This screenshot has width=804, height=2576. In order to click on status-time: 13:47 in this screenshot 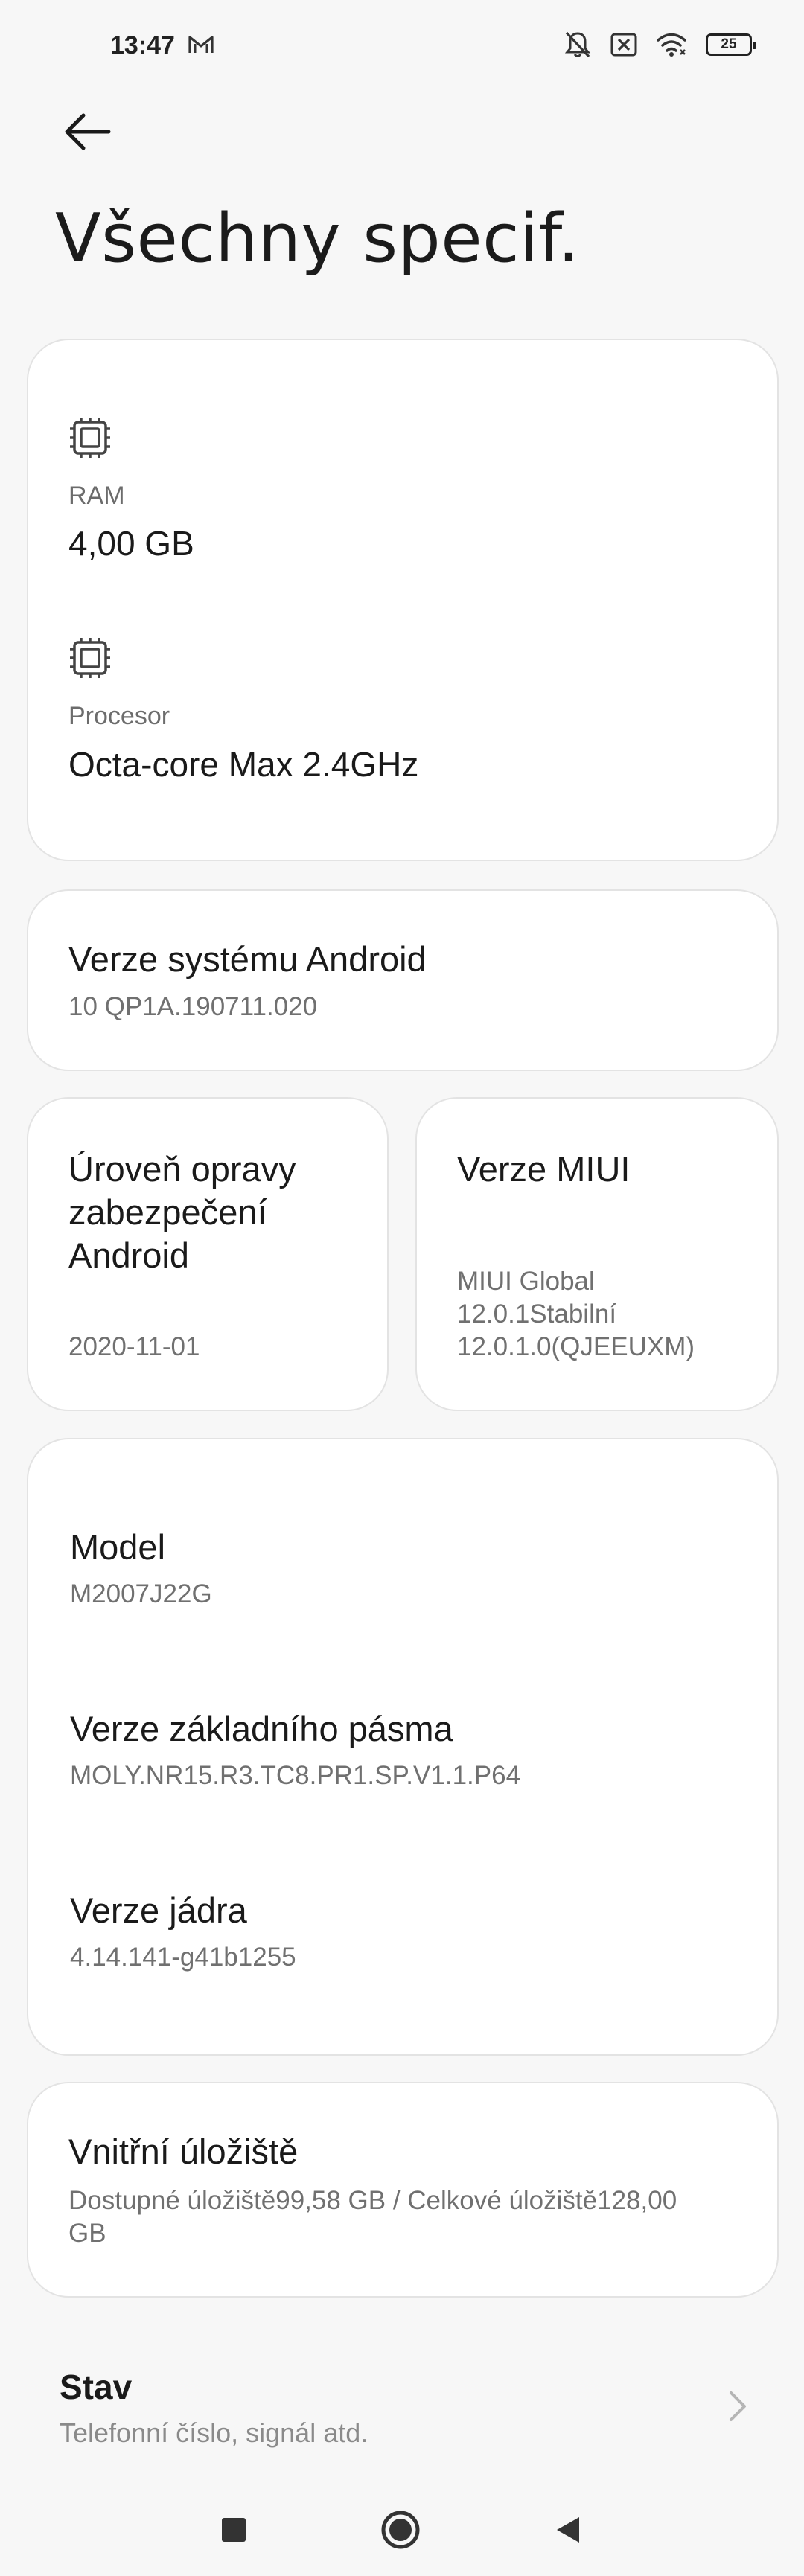, I will do `click(143, 45)`.